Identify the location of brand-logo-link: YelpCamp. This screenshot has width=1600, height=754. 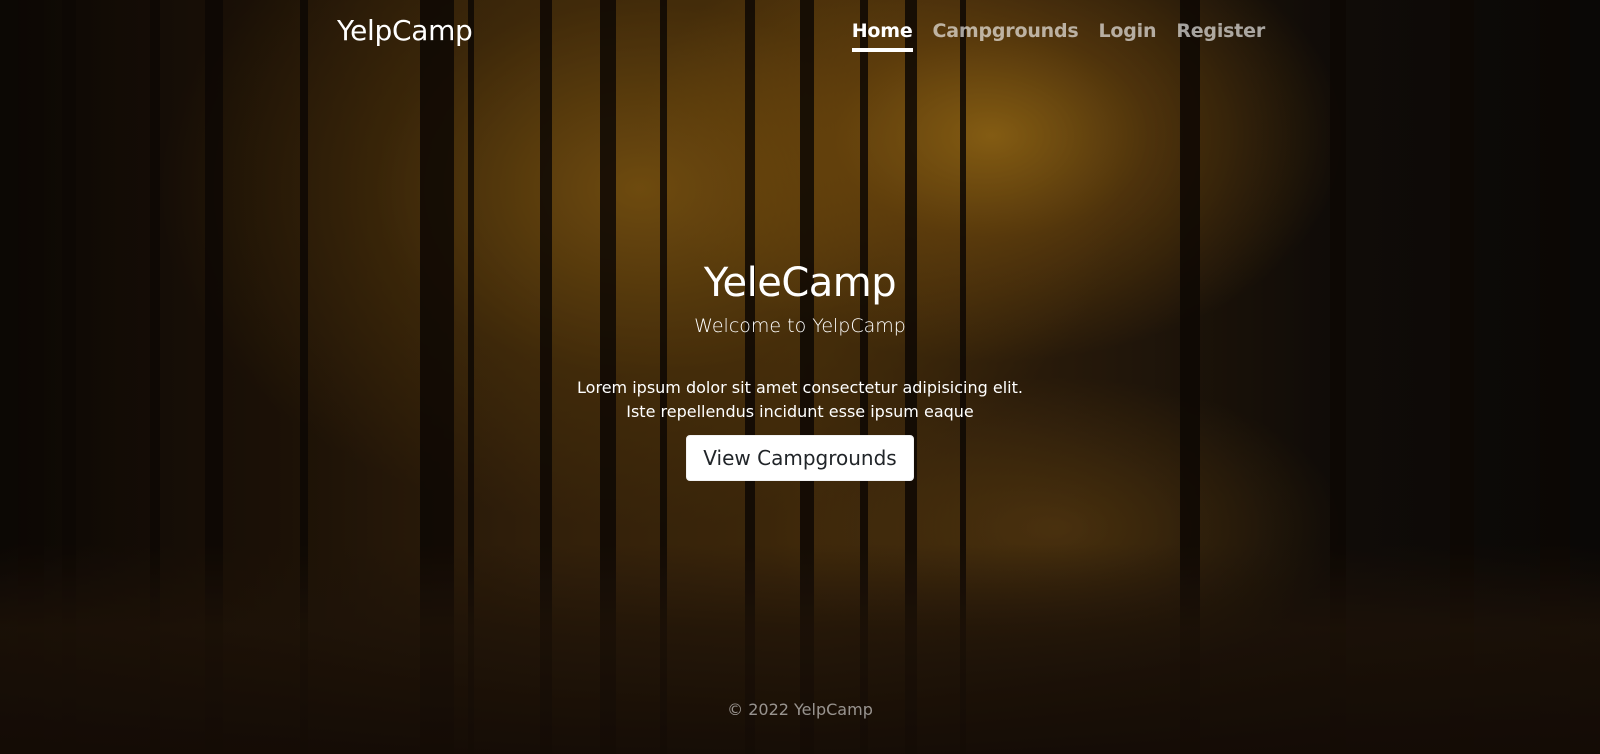
(405, 30).